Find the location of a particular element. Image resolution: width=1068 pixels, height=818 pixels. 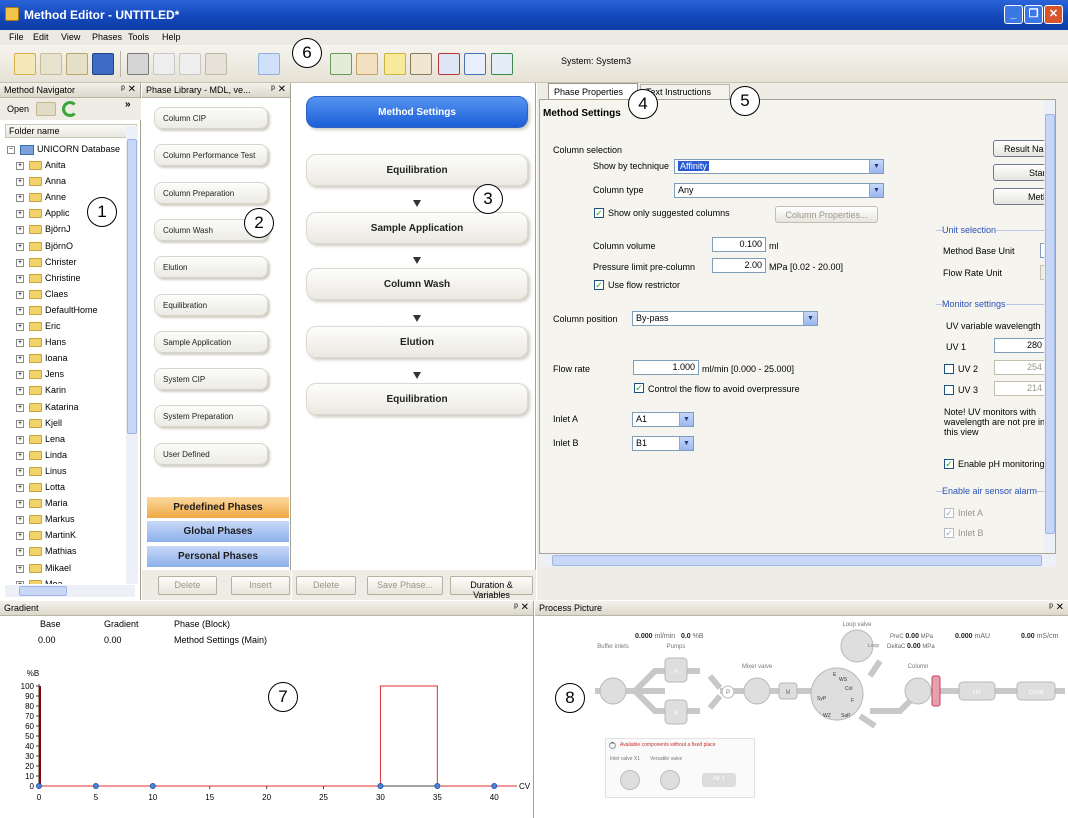

library-insert-button: Insert is located at coordinates (260, 585).